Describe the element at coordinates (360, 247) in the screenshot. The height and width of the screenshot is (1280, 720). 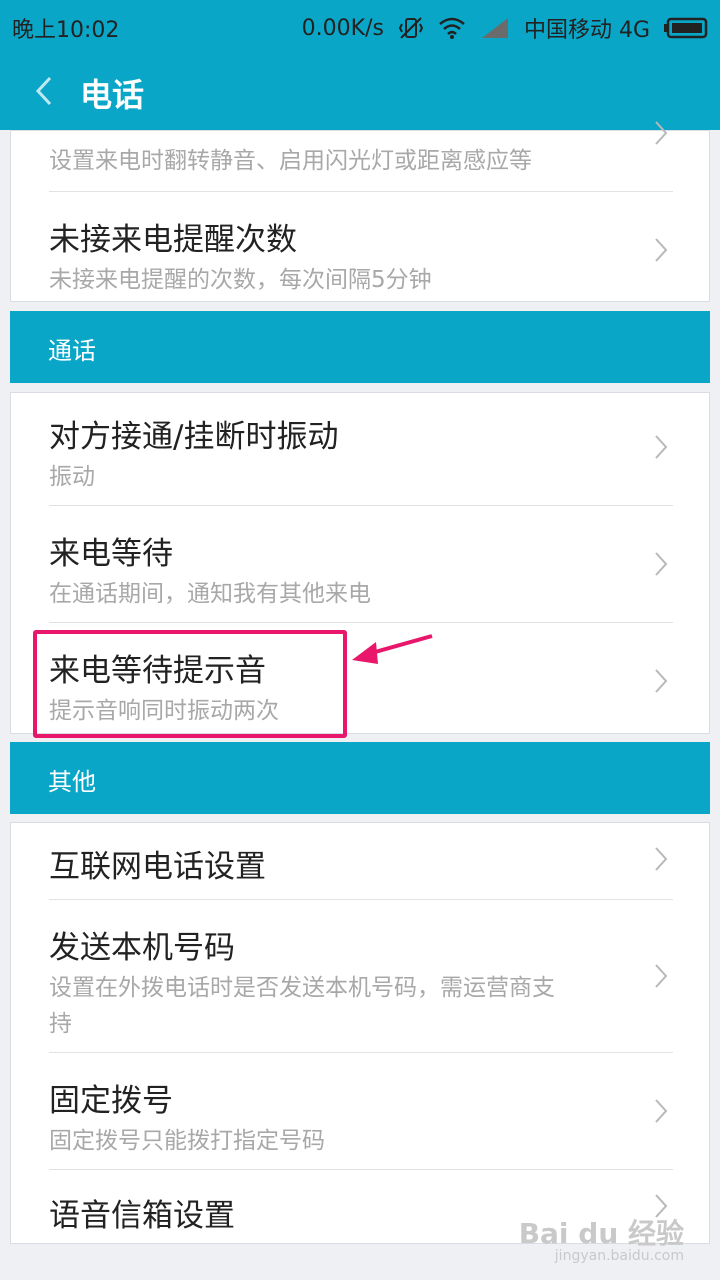
I see `list-item-missed-call-reminder: 未接来电提醒次数 未接来电提醒的次数，每次间隔5分钟` at that location.